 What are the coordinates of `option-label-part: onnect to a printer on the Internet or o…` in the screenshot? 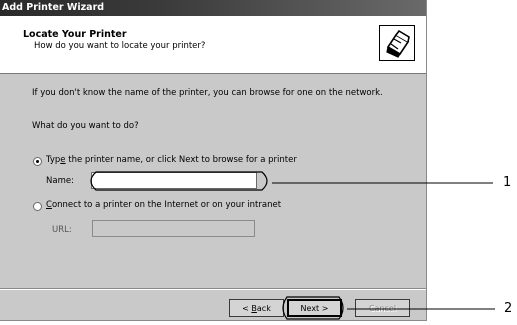 It's located at (166, 205).